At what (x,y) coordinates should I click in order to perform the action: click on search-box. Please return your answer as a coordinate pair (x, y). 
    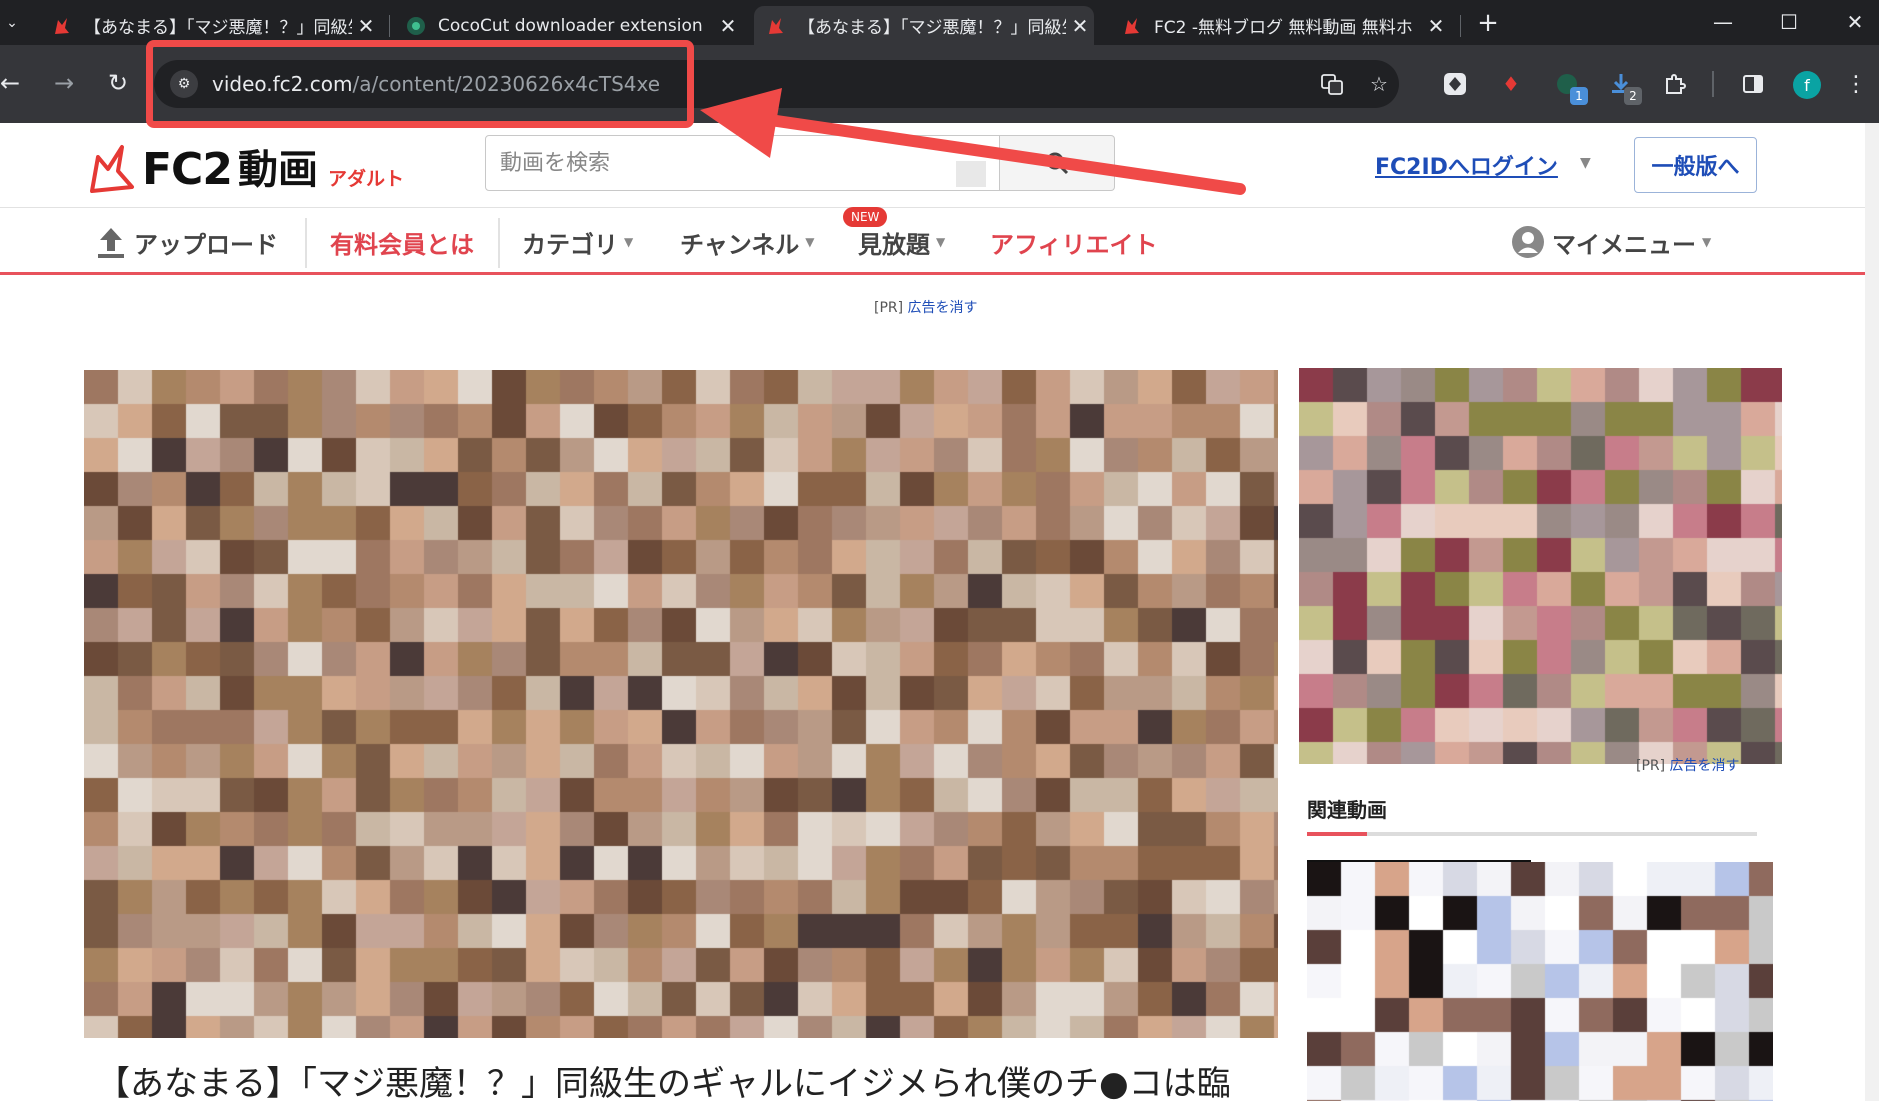
    Looking at the image, I should click on (742, 163).